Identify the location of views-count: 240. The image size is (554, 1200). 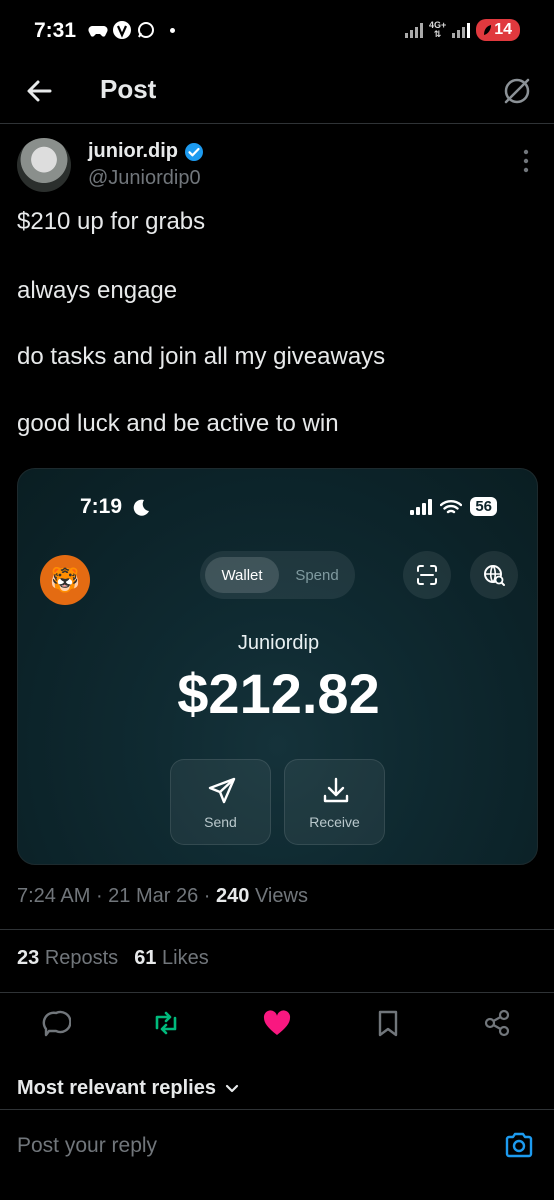
(233, 896).